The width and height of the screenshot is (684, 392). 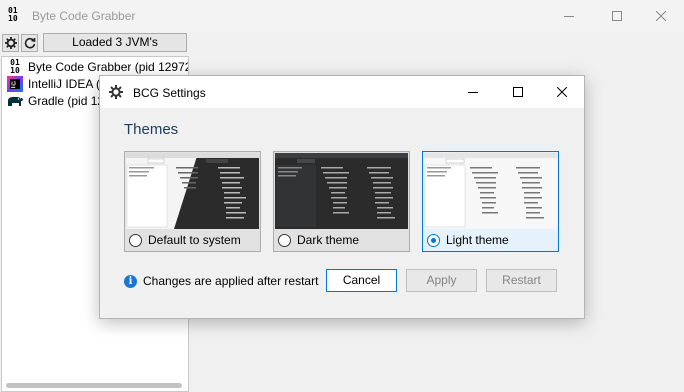 What do you see at coordinates (342, 16) in the screenshot?
I see `main-titlebar: 01 10 Byte Code Grabber` at bounding box center [342, 16].